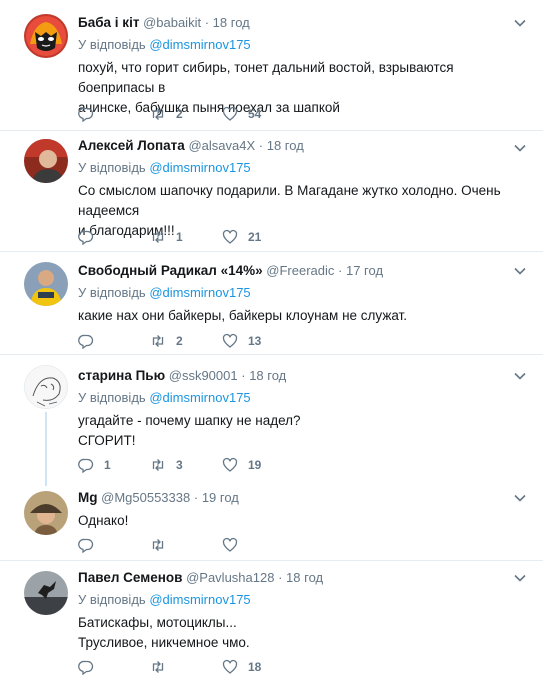 The image size is (543, 687). Describe the element at coordinates (107, 440) in the screenshot. I see `tweet-text-line: СГОРИТ!` at that location.